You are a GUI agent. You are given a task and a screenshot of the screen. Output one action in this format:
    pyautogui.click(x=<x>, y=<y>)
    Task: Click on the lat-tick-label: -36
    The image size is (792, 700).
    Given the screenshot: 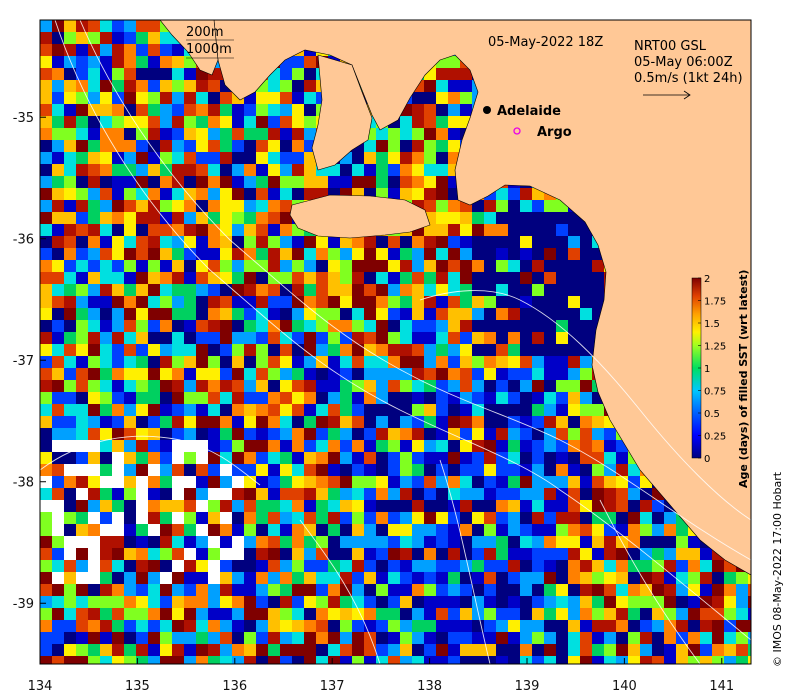 What is the action you would take?
    pyautogui.click(x=23, y=240)
    